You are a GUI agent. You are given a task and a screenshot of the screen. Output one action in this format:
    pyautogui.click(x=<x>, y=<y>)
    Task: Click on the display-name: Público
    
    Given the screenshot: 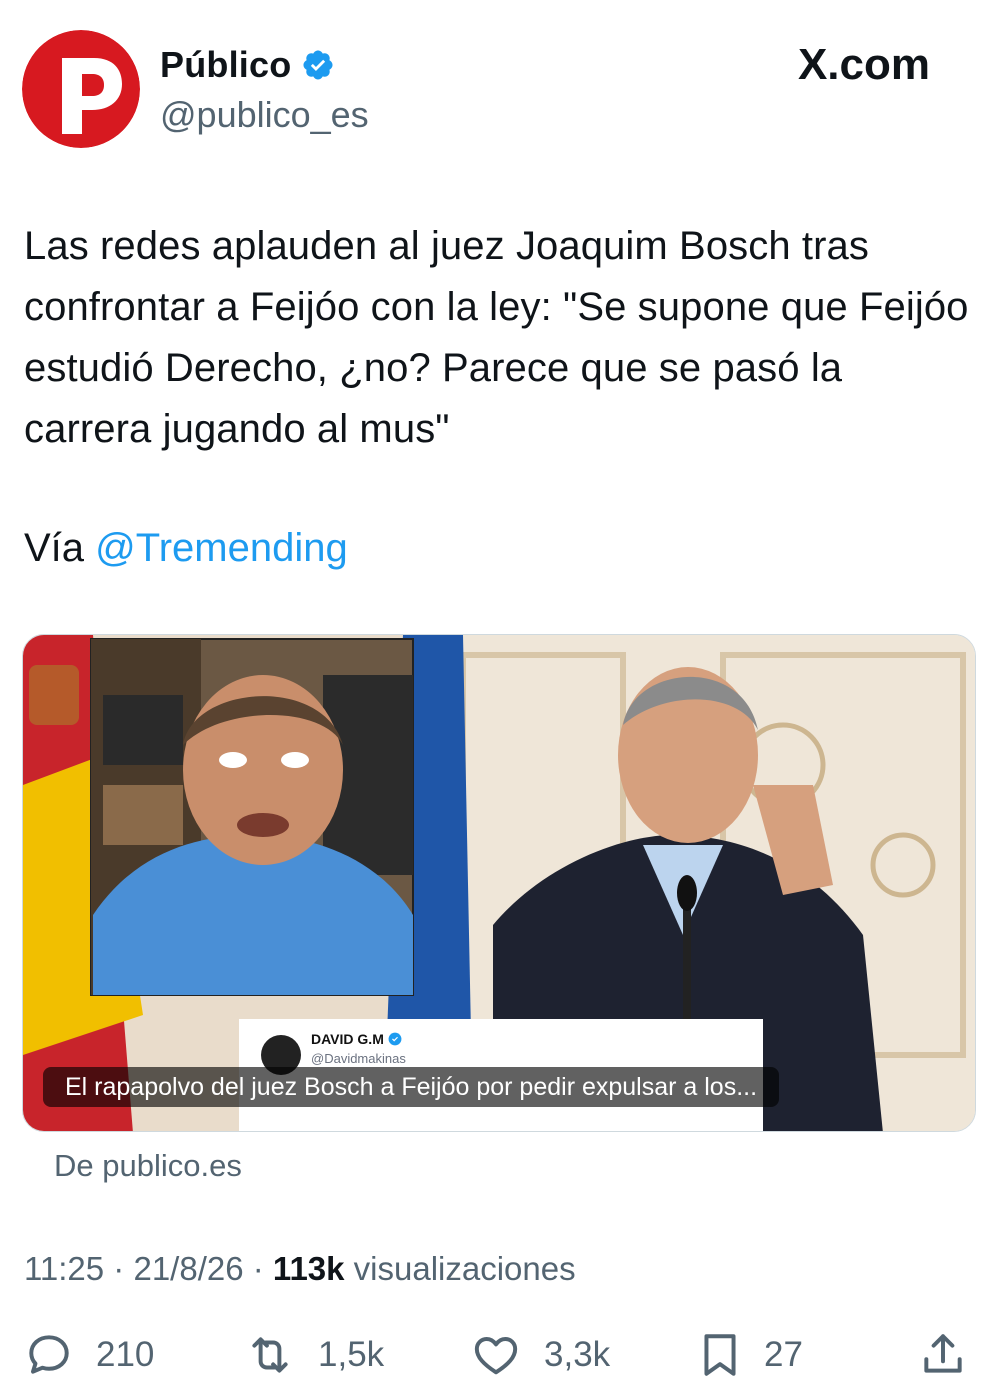 What is the action you would take?
    pyautogui.click(x=225, y=65)
    